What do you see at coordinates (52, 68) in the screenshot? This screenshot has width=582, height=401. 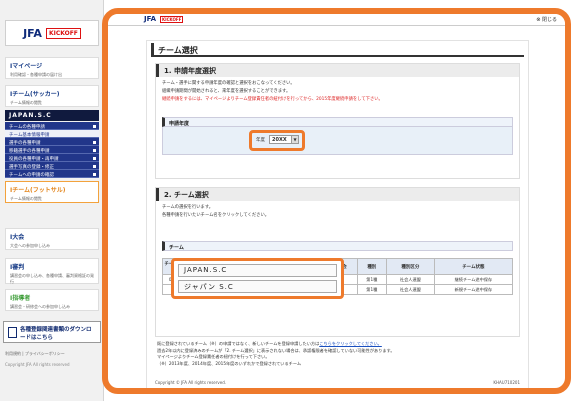 I see `sidebar-mypage: Iマイページ 利用確認・各種申請の届け出` at bounding box center [52, 68].